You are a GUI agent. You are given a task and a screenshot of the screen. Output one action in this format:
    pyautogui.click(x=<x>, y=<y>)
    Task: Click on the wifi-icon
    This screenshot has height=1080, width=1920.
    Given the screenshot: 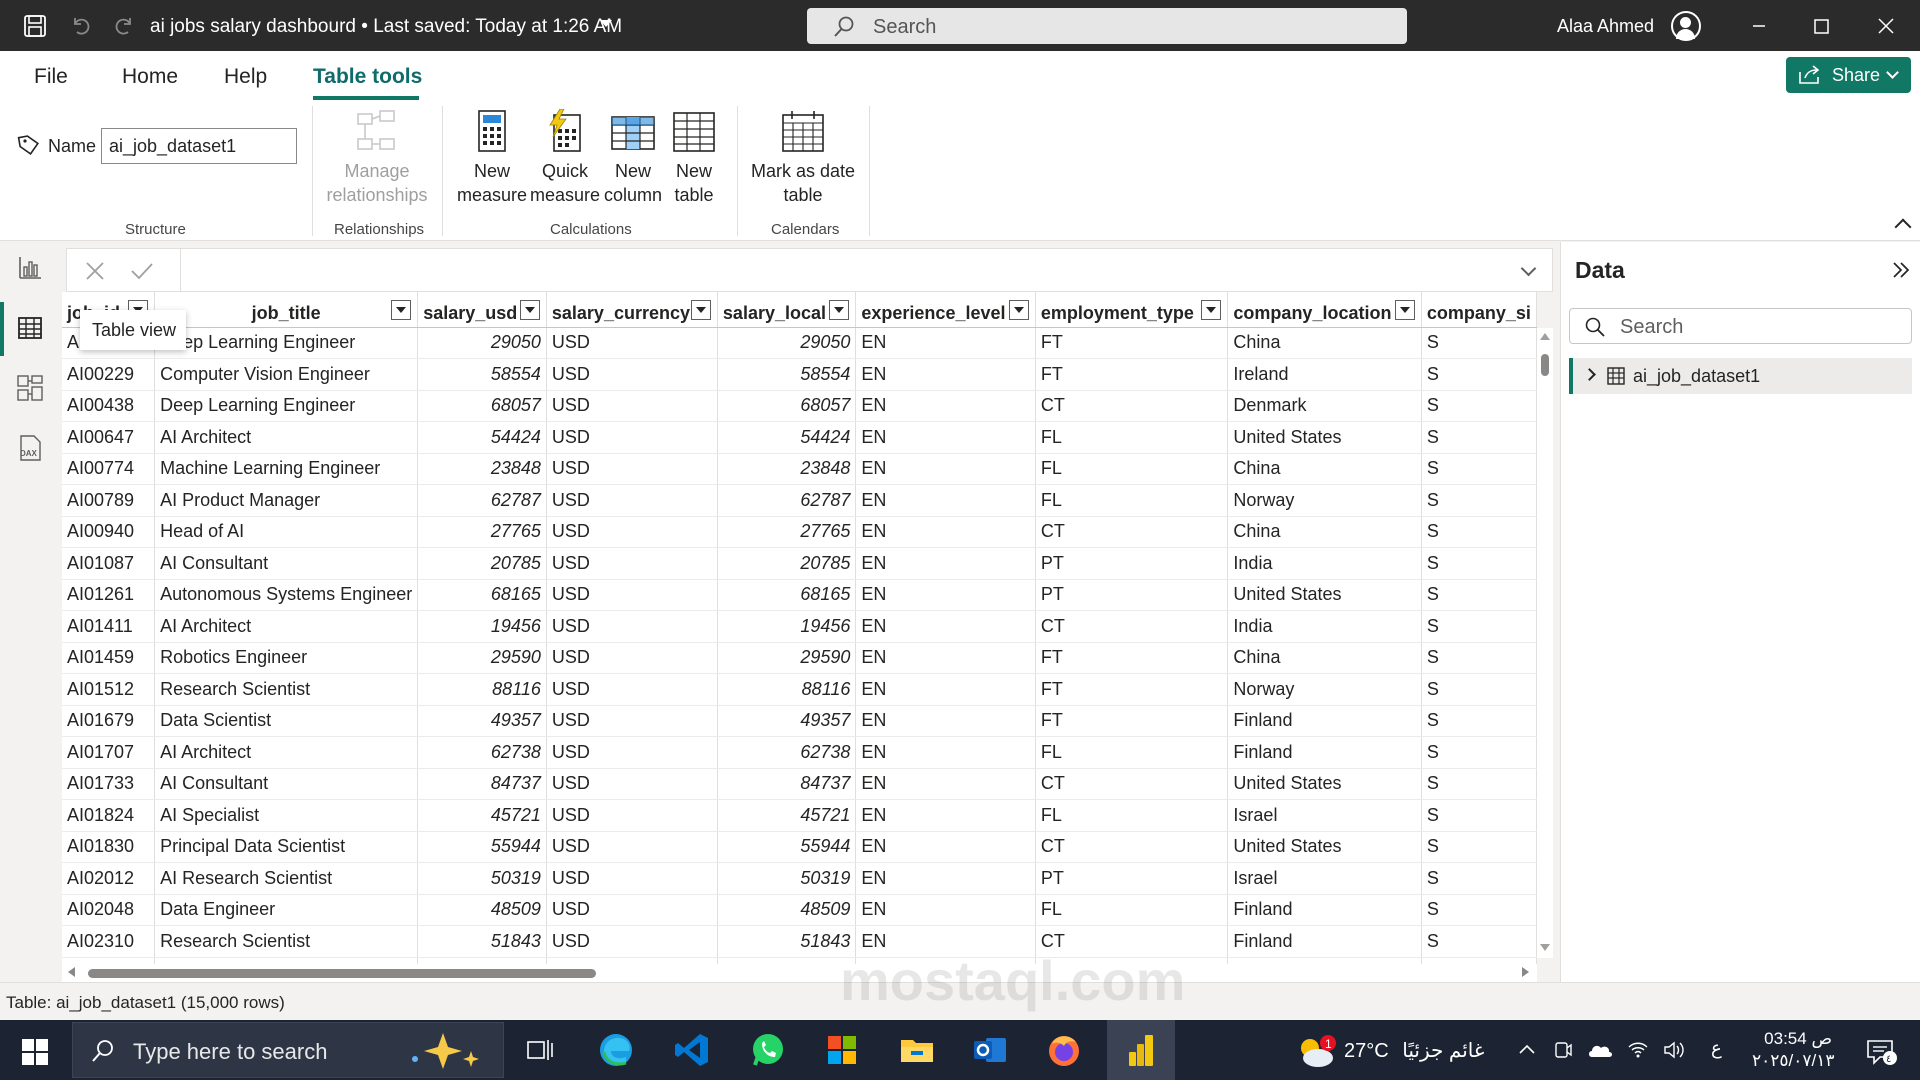 What is the action you would take?
    pyautogui.click(x=1638, y=1050)
    